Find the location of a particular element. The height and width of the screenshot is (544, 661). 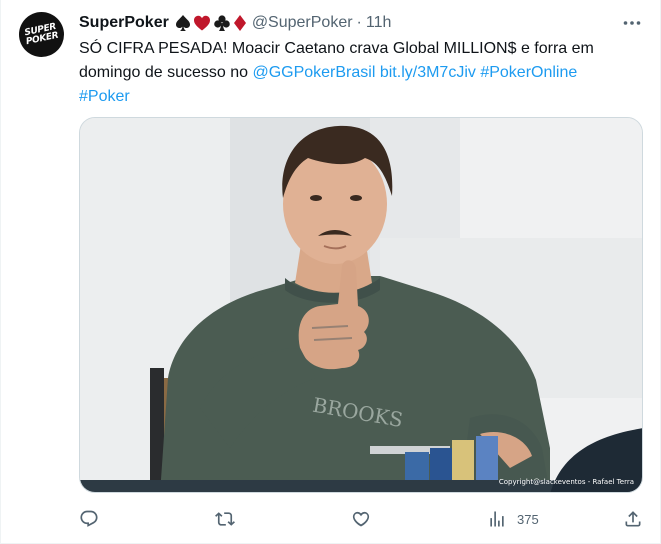

name-emoji-suits is located at coordinates (211, 23).